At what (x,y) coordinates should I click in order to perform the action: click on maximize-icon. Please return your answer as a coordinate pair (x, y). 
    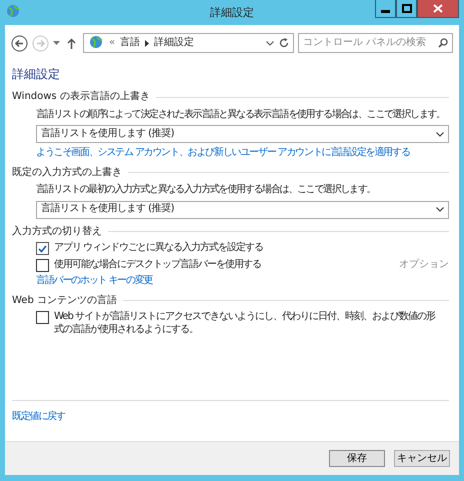
    Looking at the image, I should click on (407, 8).